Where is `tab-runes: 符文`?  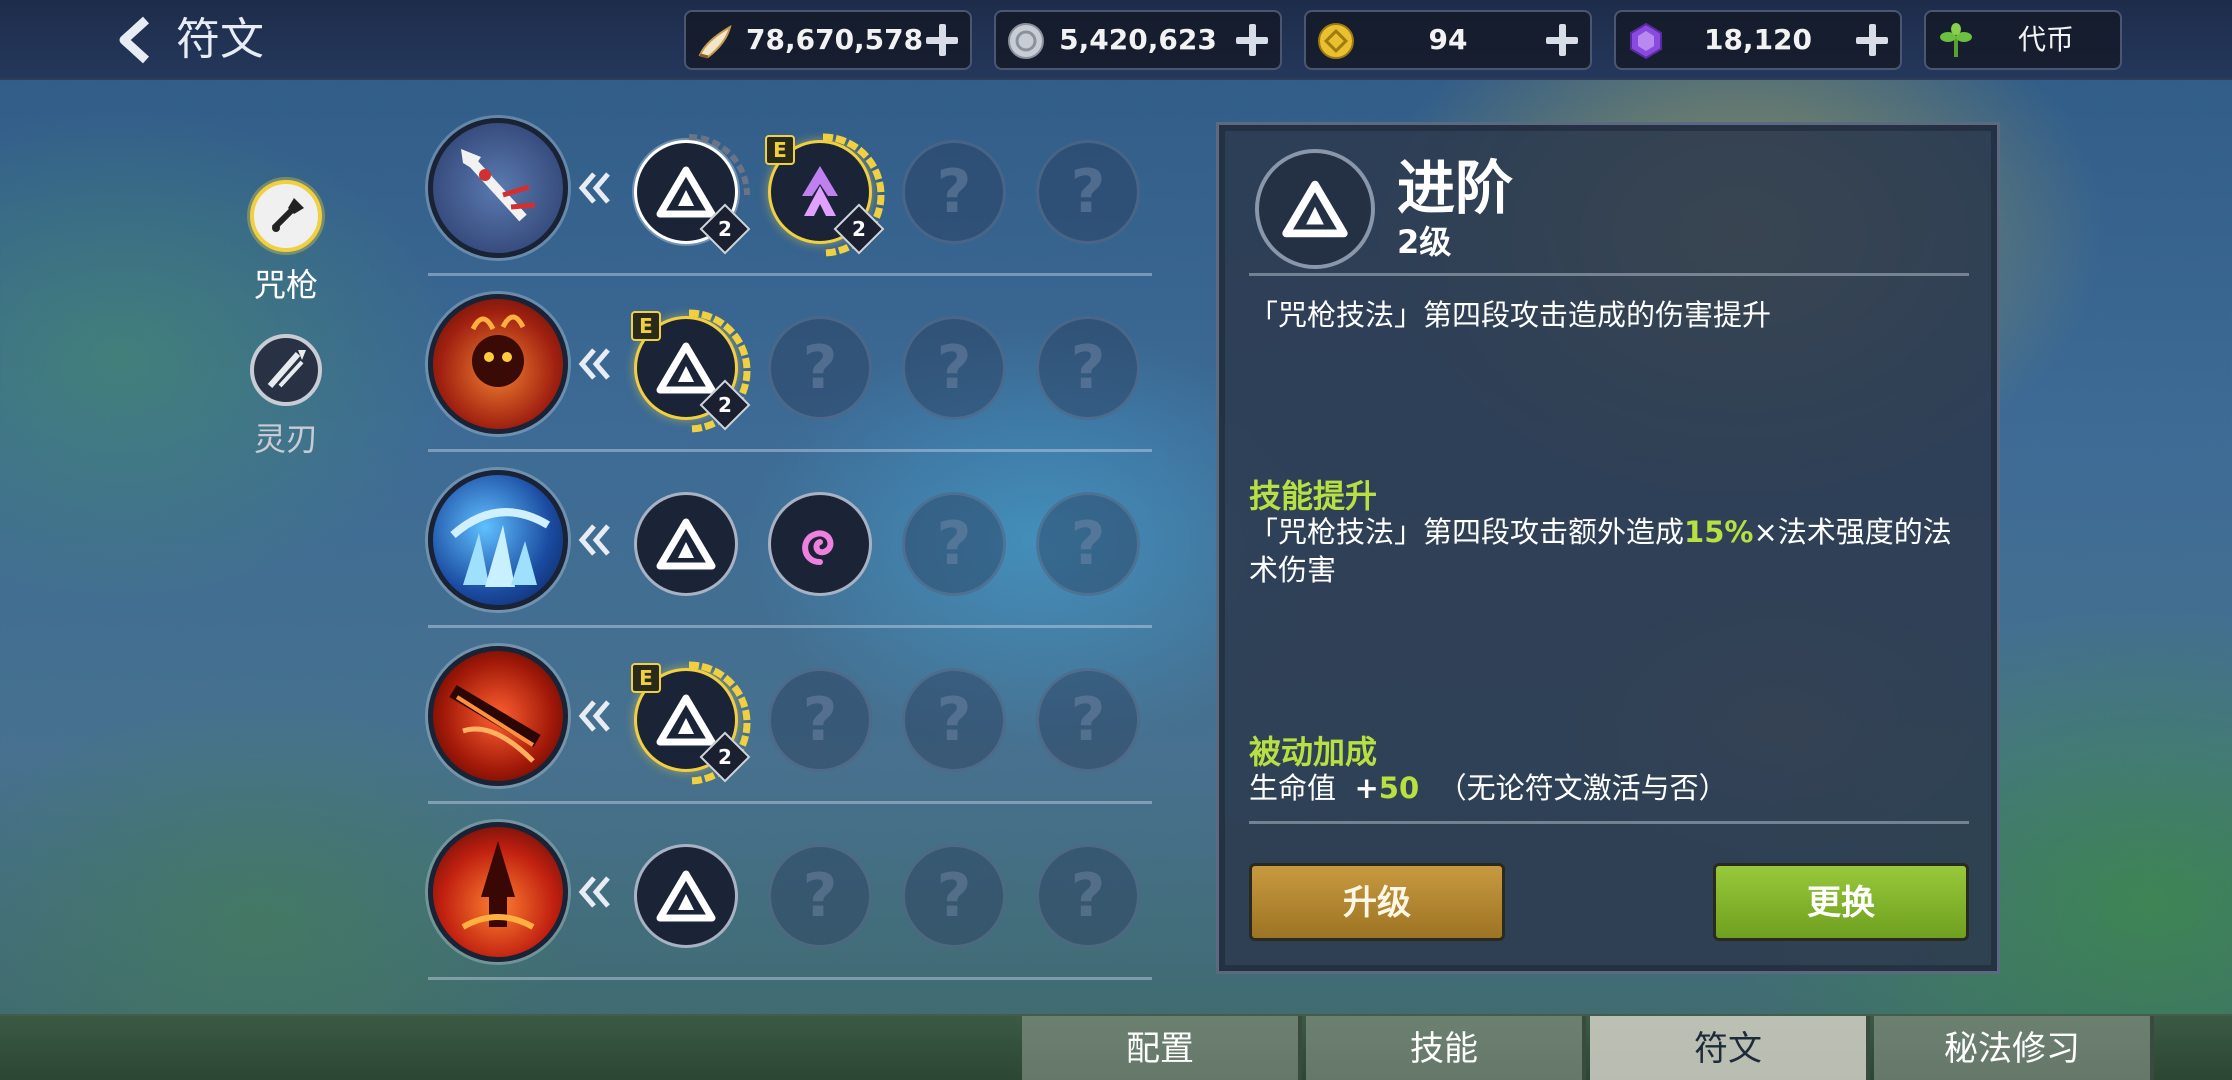
tab-runes: 符文 is located at coordinates (1730, 1048).